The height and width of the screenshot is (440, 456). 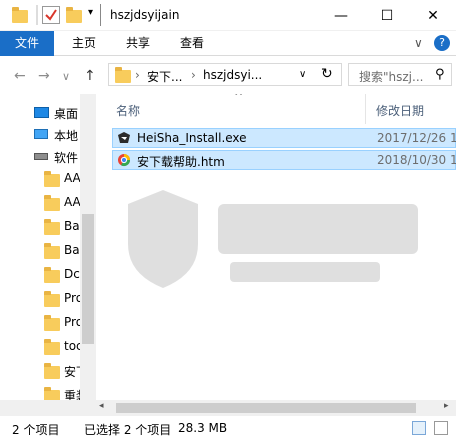 I want to click on window-title: hszjdsyijain, so click(x=145, y=15).